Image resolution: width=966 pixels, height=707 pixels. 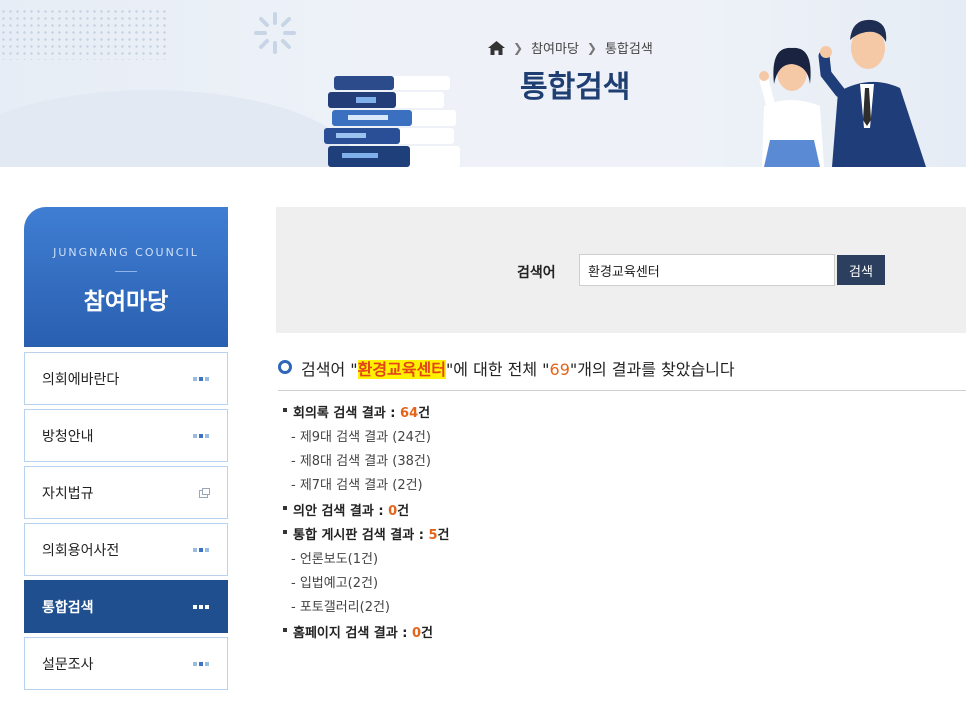 What do you see at coordinates (81, 550) in the screenshot?
I see `sidebar-item-label: 의회용어사전` at bounding box center [81, 550].